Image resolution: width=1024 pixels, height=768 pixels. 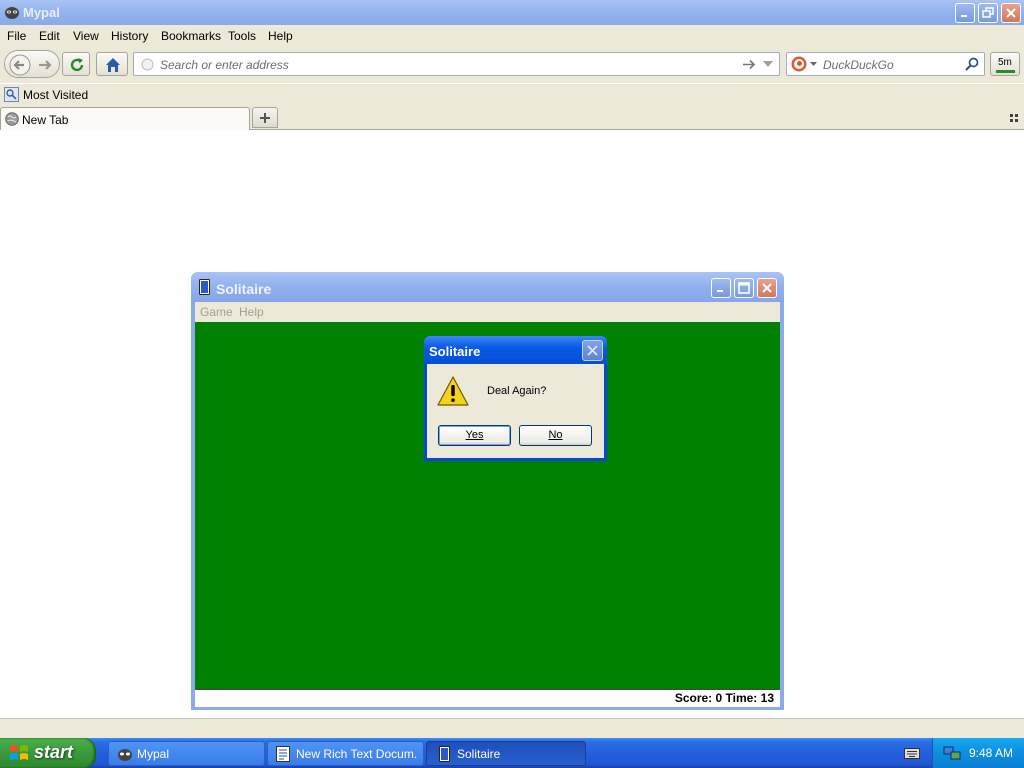 What do you see at coordinates (54, 752) in the screenshot?
I see `start-label: start` at bounding box center [54, 752].